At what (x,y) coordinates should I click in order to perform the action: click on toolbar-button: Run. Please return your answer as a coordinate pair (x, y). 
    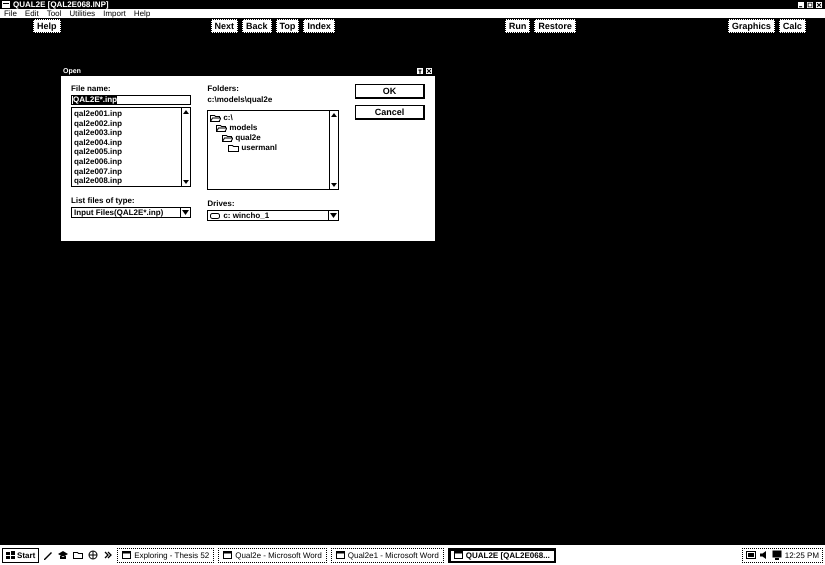
    Looking at the image, I should click on (517, 26).